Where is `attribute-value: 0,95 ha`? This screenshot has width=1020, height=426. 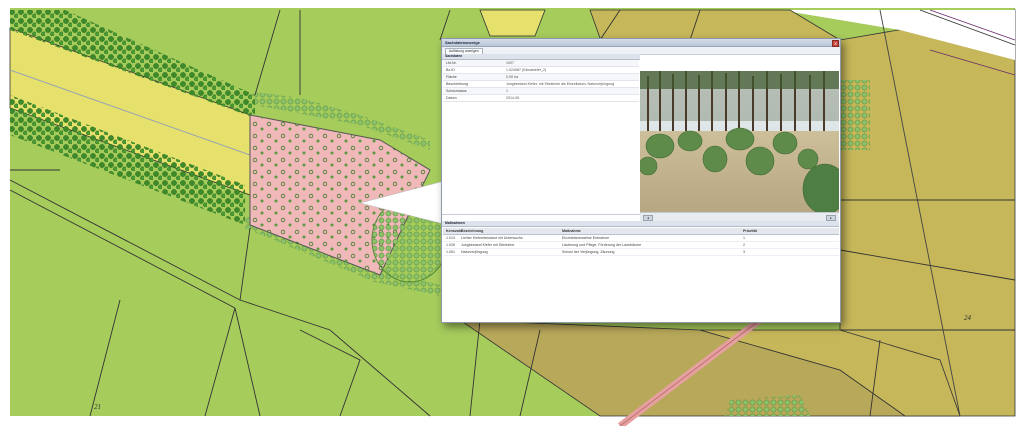 attribute-value: 0,95 ha is located at coordinates (512, 77).